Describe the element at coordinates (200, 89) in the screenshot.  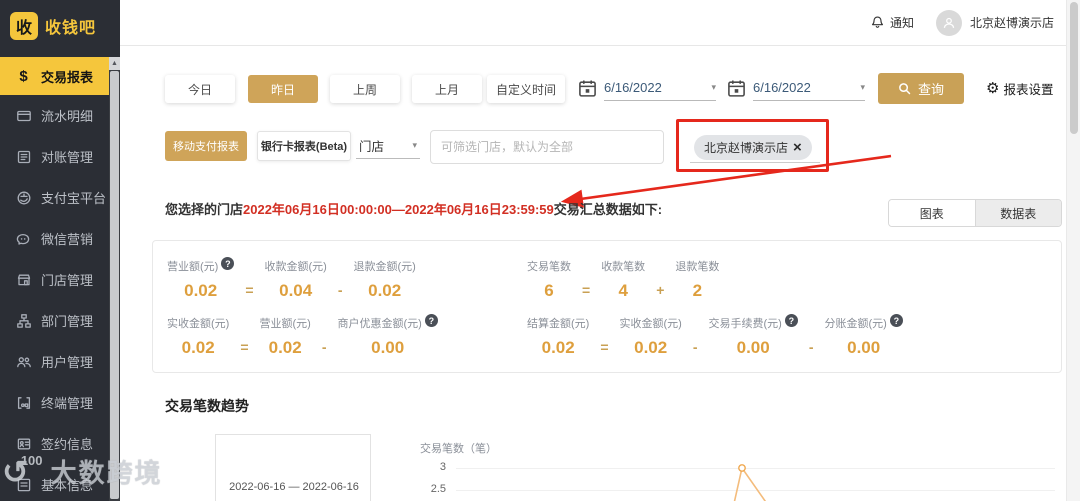
I see `range-today-button: 今日` at that location.